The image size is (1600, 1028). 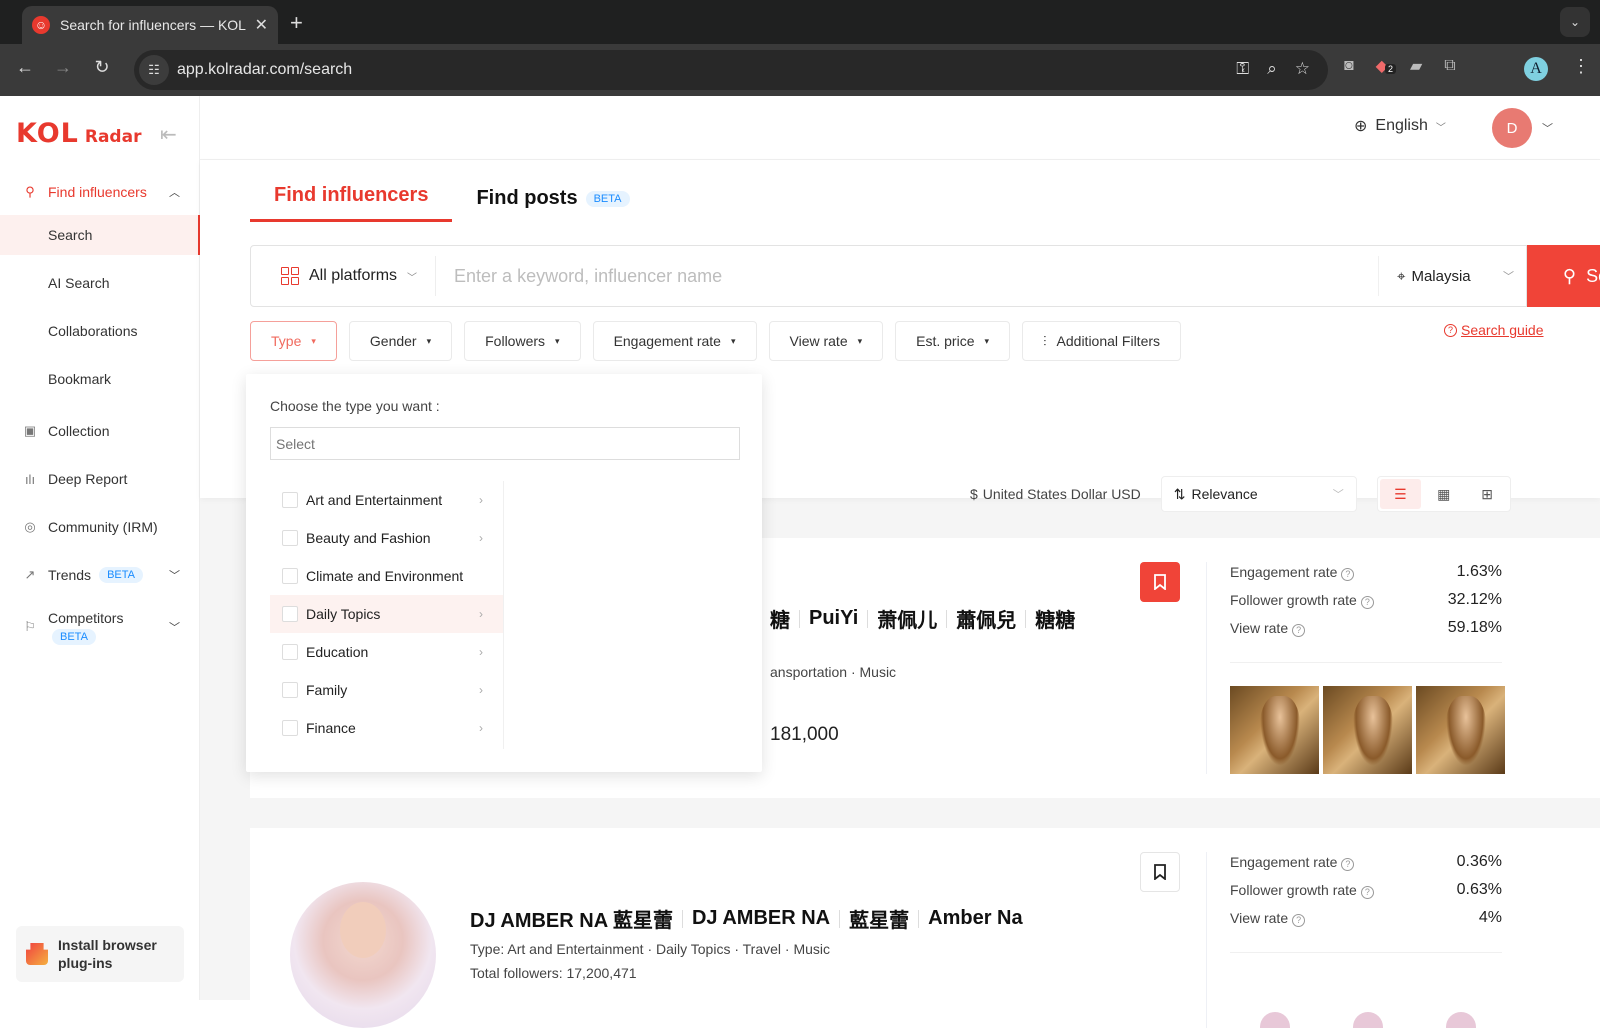 I want to click on sidebar-item-community: ◎ Community (IRM), so click(x=100, y=527).